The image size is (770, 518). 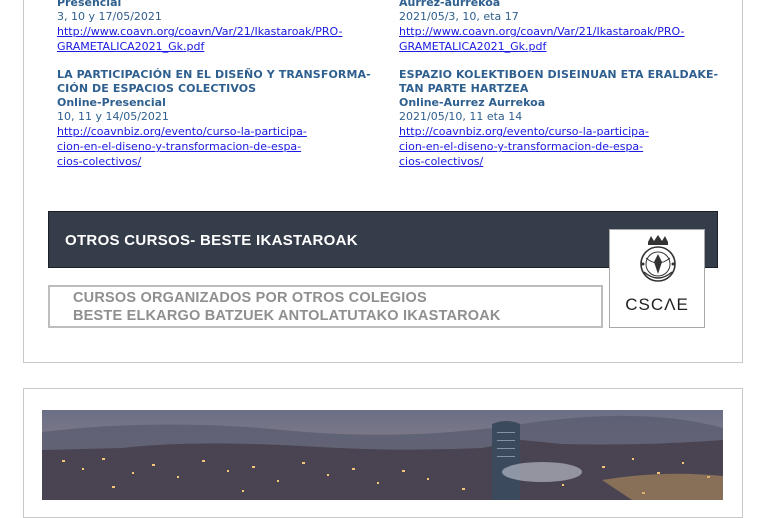 What do you see at coordinates (109, 16) in the screenshot?
I see `course-dates: 3, 10 y 17/05/2021` at bounding box center [109, 16].